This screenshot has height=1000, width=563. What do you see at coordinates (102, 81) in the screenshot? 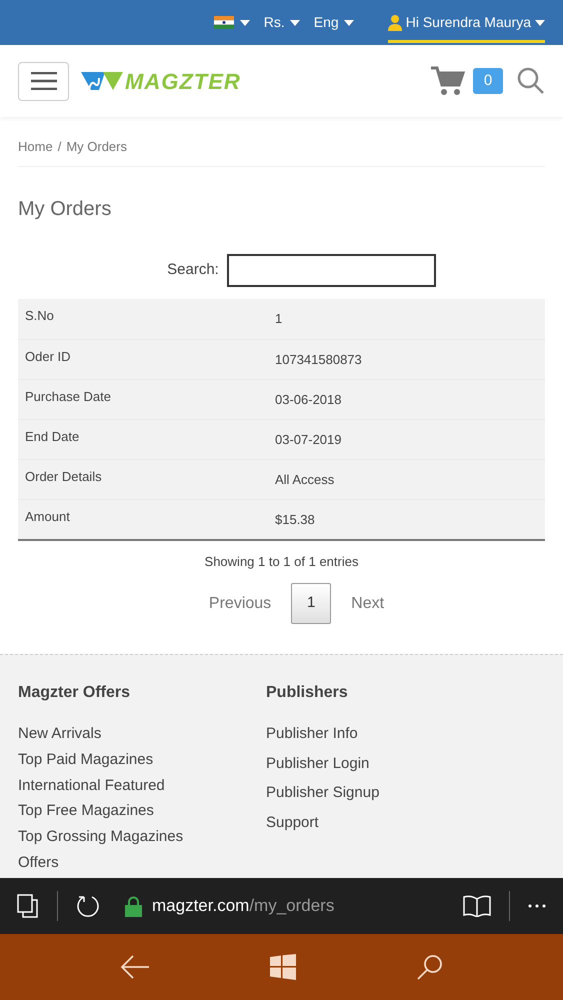
I see `logo-icon` at bounding box center [102, 81].